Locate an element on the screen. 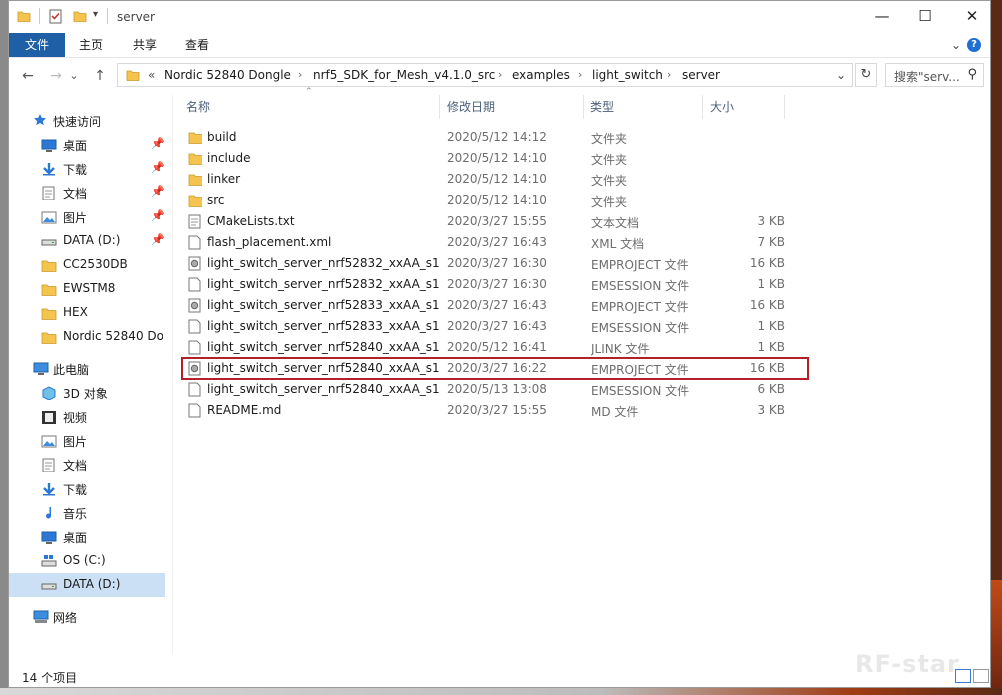 The width and height of the screenshot is (1002, 695). breadcrumb-nordic-dongle: Nordic 52840 Dongle is located at coordinates (227, 75).